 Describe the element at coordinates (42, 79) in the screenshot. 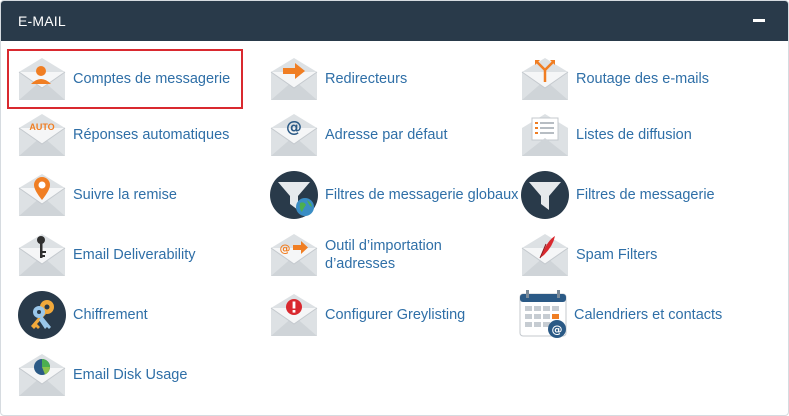

I see `user-envelope-icon` at that location.